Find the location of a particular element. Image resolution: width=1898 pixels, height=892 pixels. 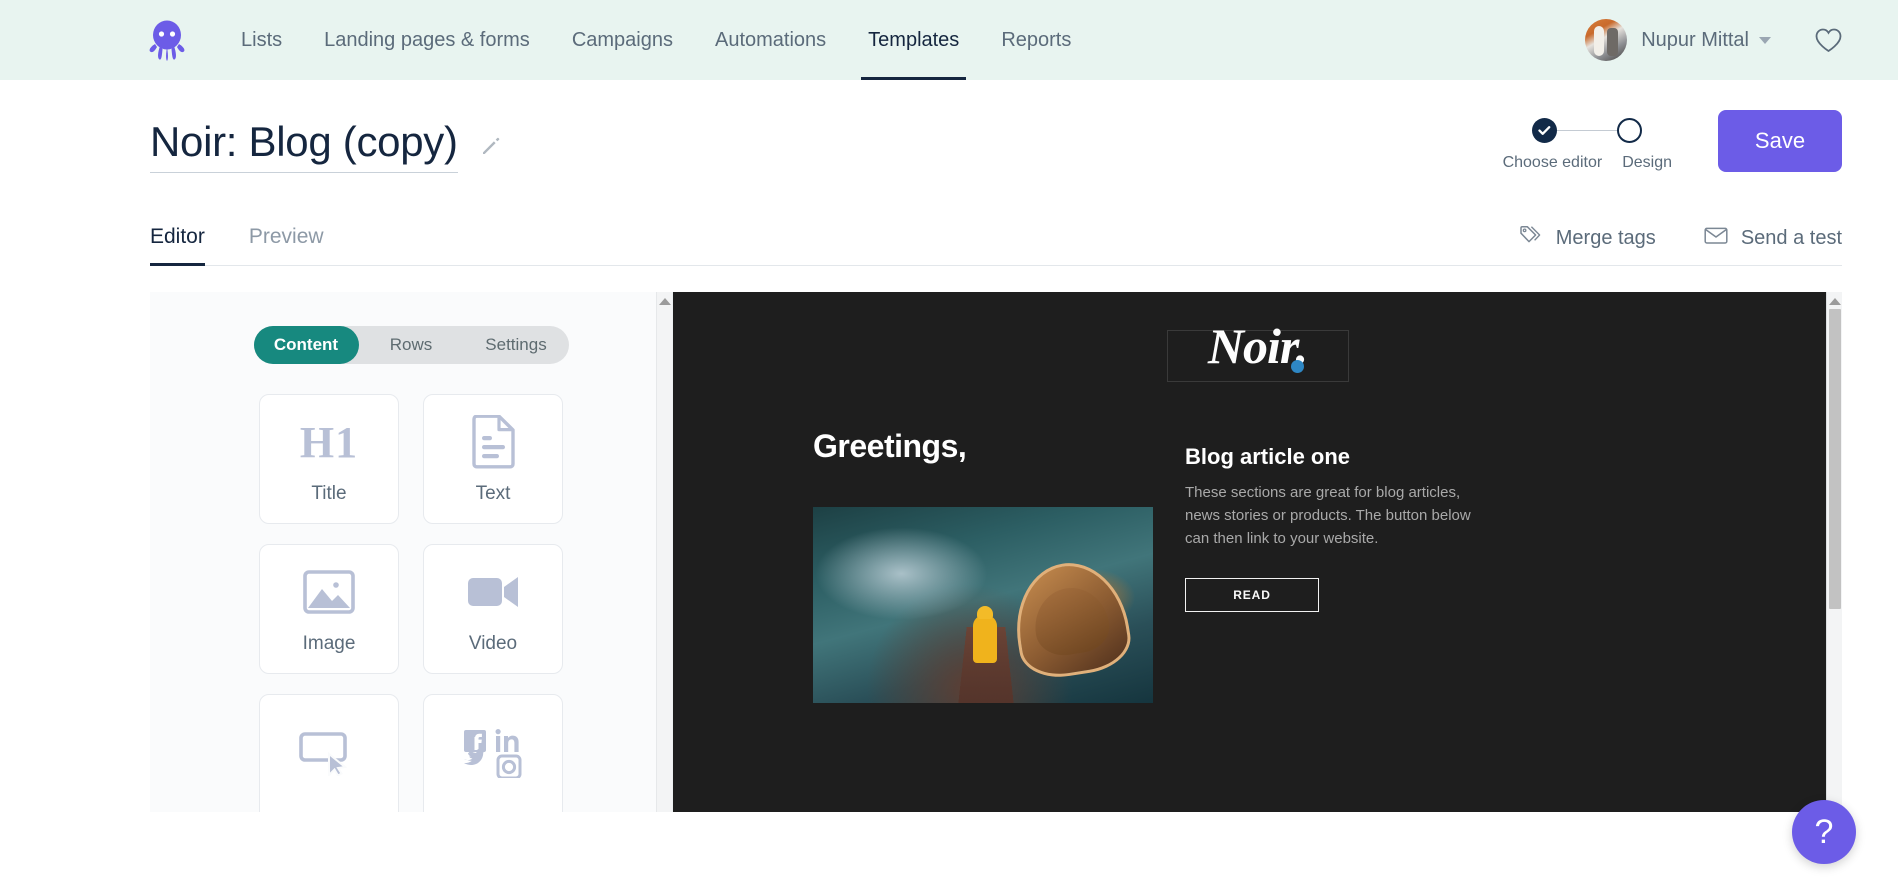

editor-tabbar: Editor Preview Merge tags Send a test is located at coordinates (996, 235).